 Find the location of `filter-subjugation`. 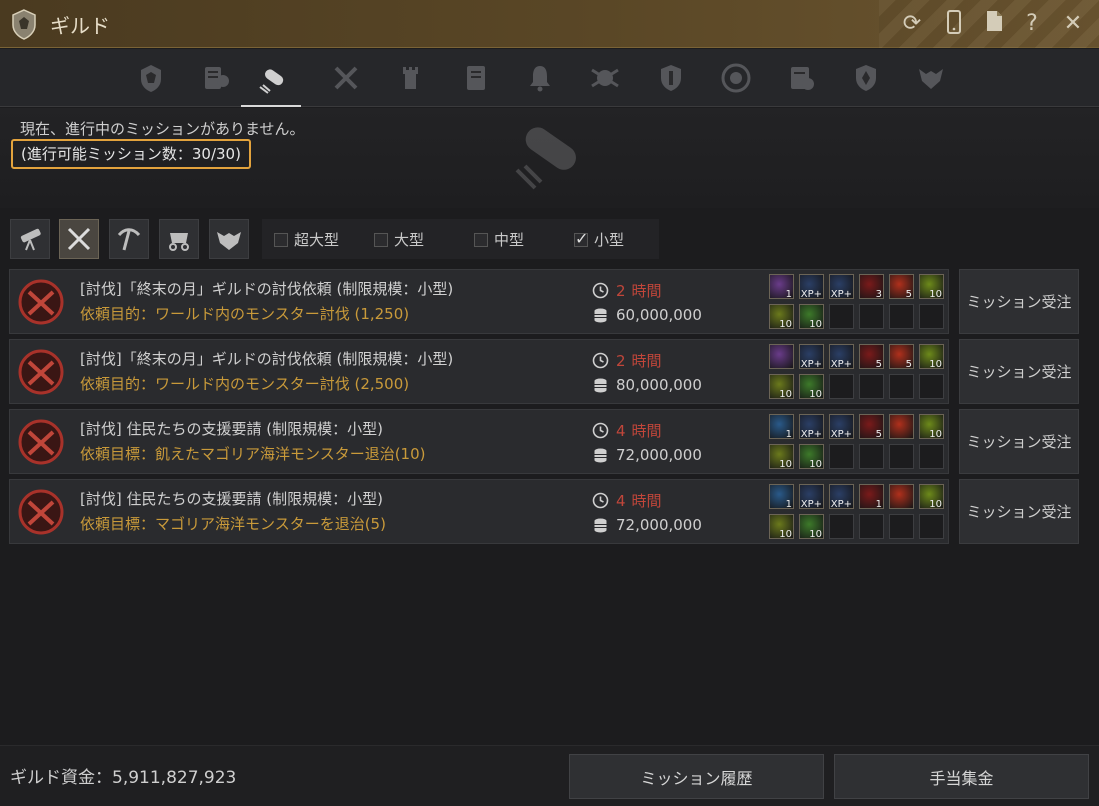

filter-subjugation is located at coordinates (79, 239).